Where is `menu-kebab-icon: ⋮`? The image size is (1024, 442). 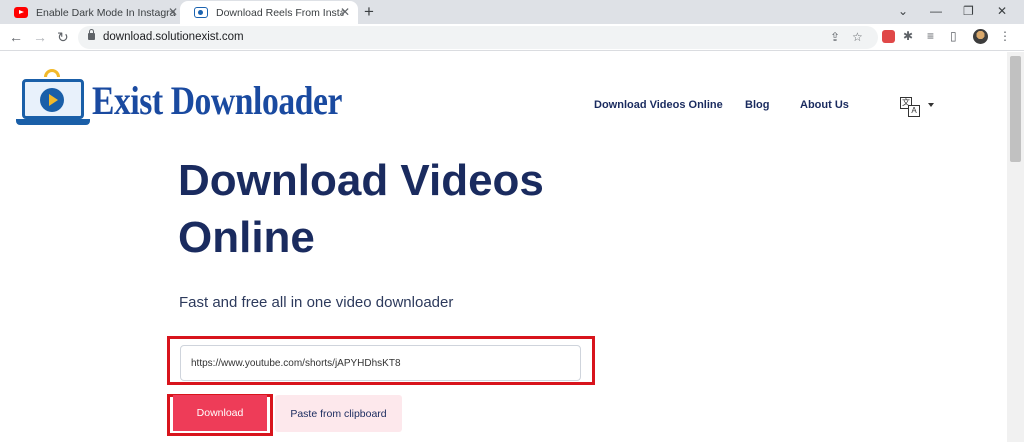
menu-kebab-icon: ⋮ is located at coordinates (1005, 36).